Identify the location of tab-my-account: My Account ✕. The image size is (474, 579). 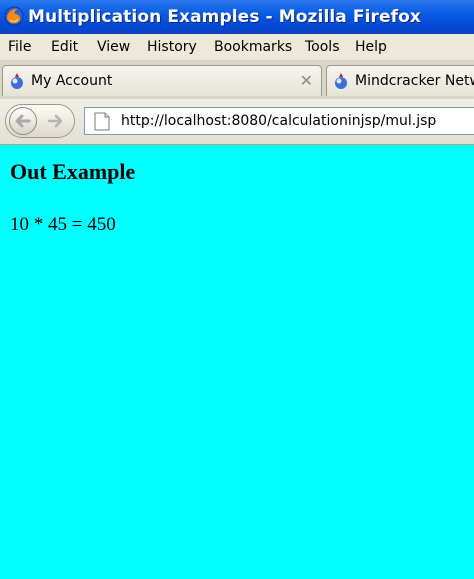
(162, 80).